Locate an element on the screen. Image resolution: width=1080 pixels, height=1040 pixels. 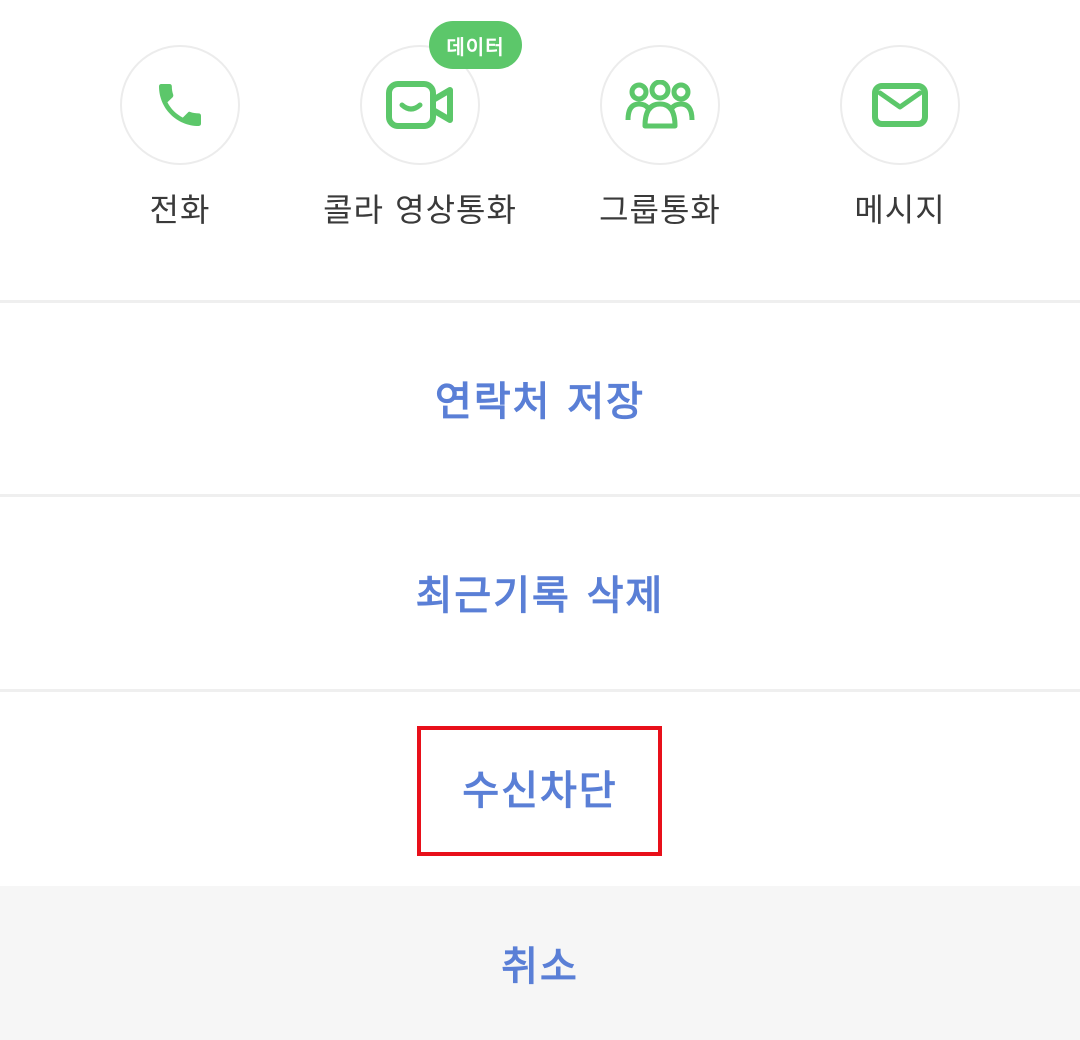
message-icon-circle is located at coordinates (900, 105).